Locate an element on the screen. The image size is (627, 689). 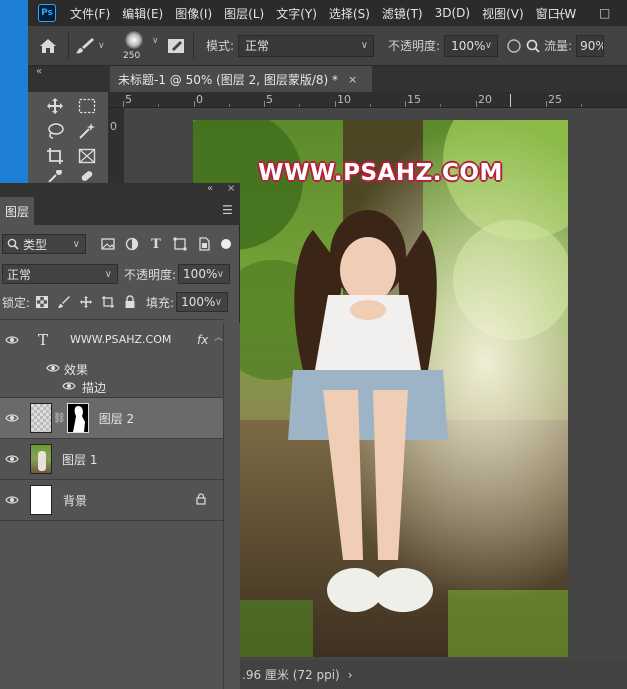
document-tab: 未标题-1 @ 50% (图层 2, 图层蒙版/8) * × is located at coordinates (241, 79).